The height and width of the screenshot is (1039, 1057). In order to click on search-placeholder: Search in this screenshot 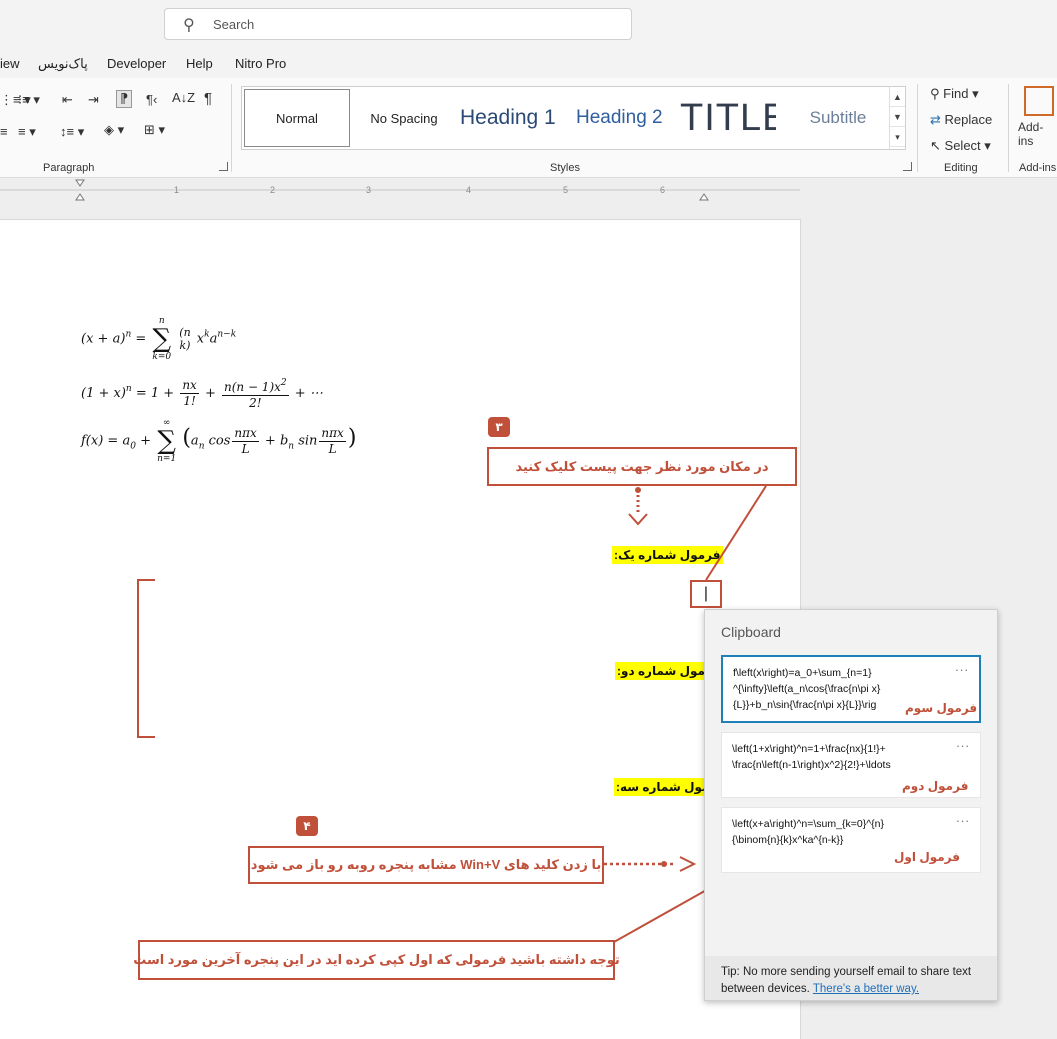, I will do `click(234, 24)`.